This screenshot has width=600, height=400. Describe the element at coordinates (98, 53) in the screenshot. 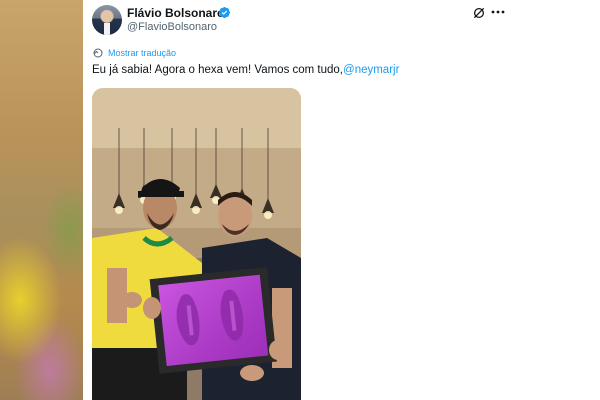

I see `translate-icon` at that location.